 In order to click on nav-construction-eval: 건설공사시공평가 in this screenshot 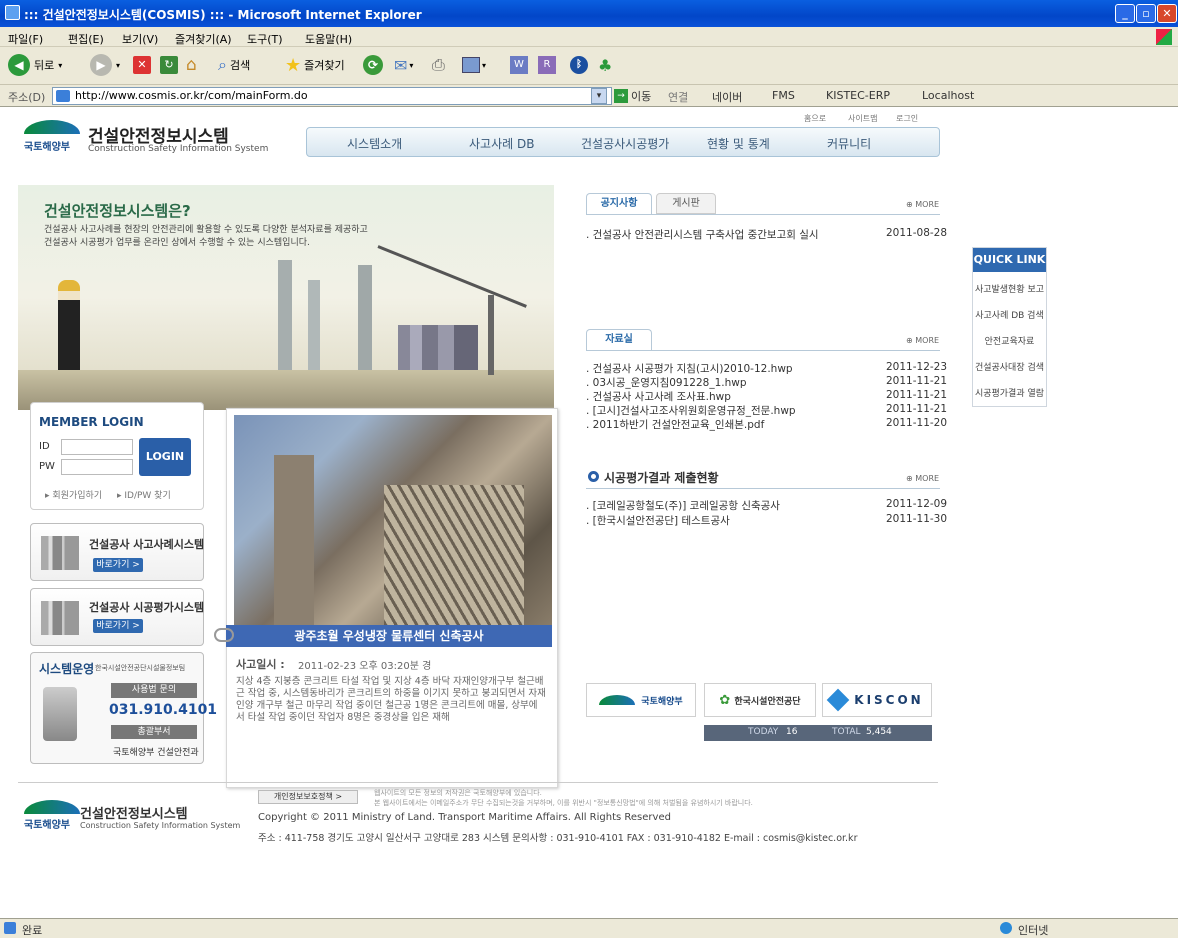, I will do `click(625, 143)`.